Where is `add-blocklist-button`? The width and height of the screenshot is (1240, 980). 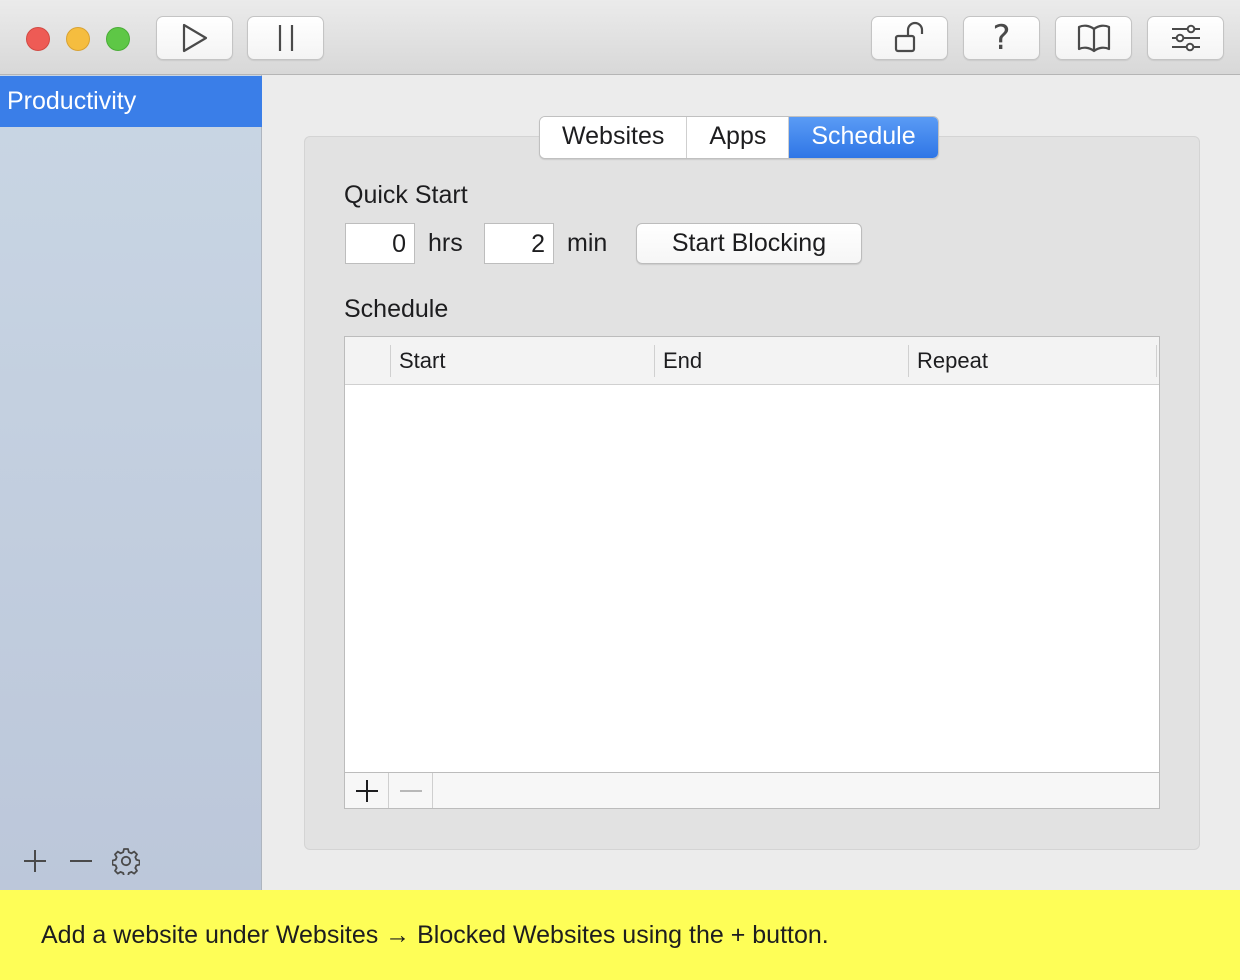
add-blocklist-button is located at coordinates (35, 861).